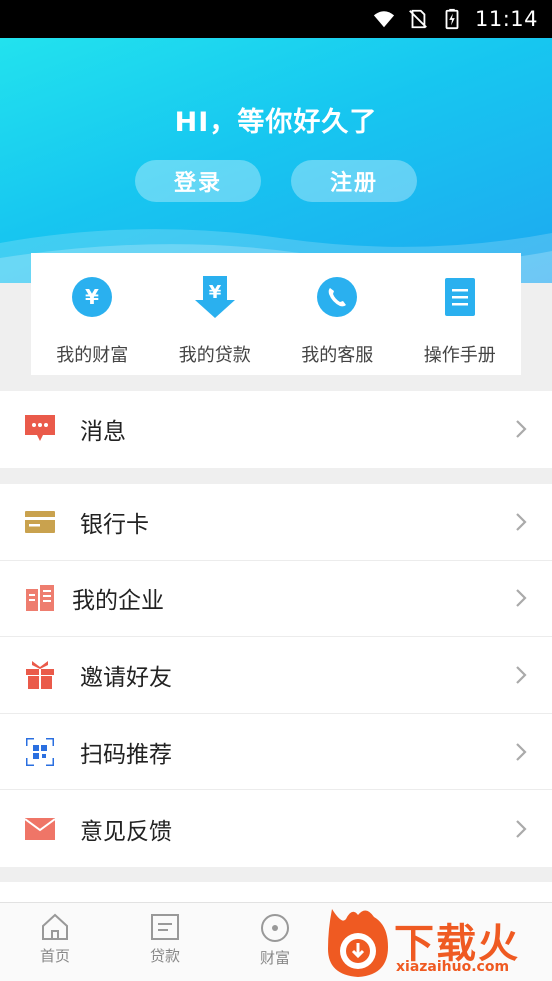 Image resolution: width=552 pixels, height=981 pixels. I want to click on status-bar: 11:14, so click(276, 19).